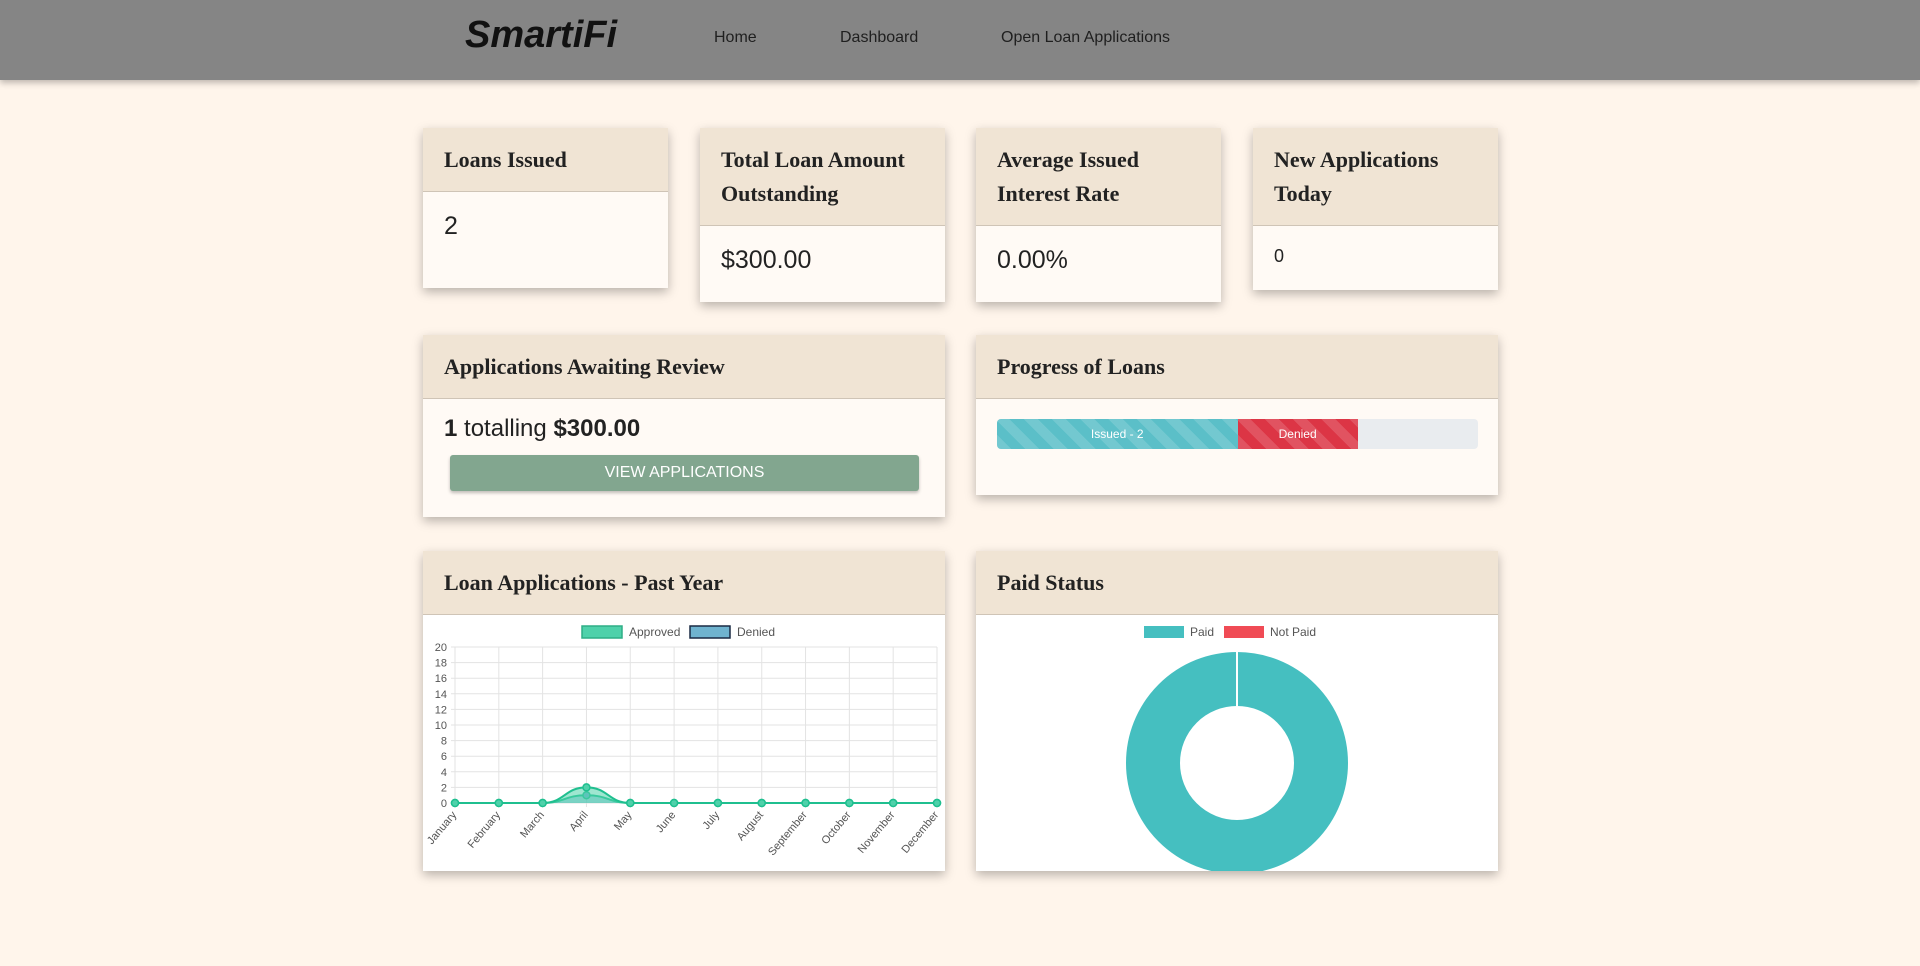 Image resolution: width=1920 pixels, height=966 pixels. I want to click on y-tick-label: 16, so click(441, 679).